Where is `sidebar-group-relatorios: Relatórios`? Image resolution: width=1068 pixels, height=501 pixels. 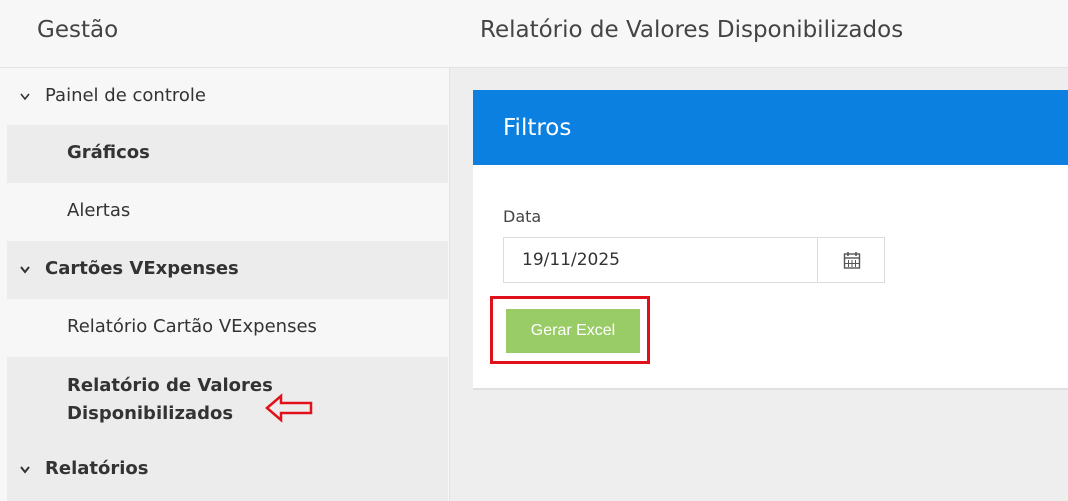 sidebar-group-relatorios: Relatórios is located at coordinates (227, 471).